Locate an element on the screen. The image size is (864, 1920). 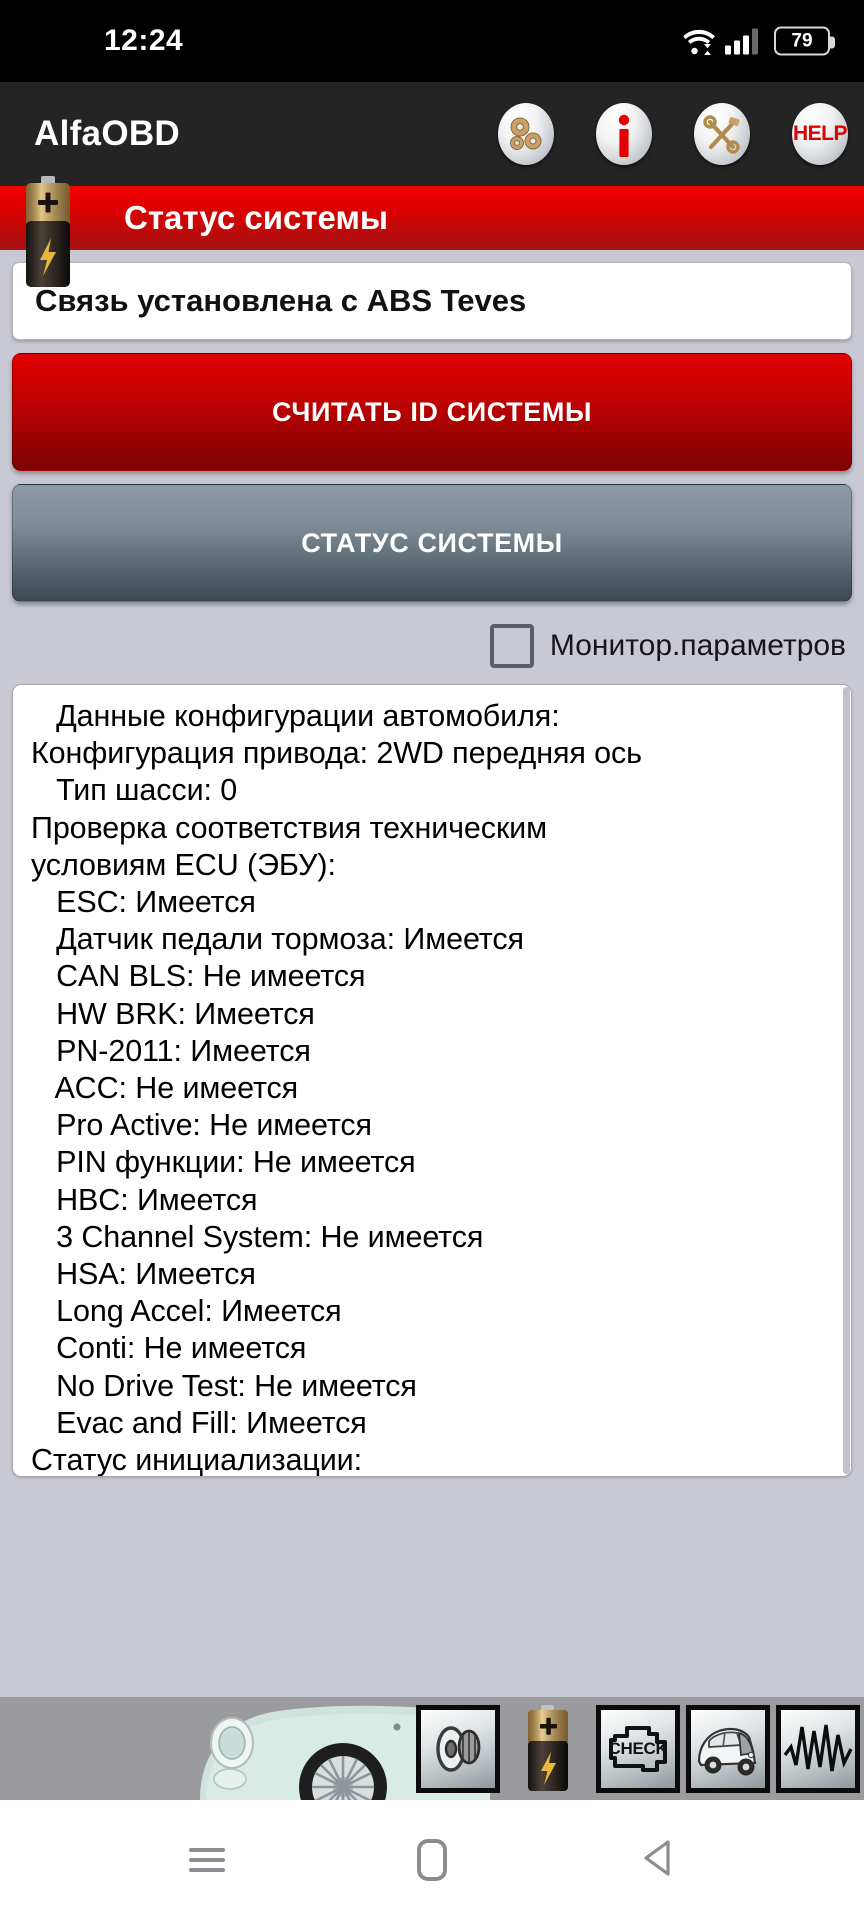
back-icon is located at coordinates (657, 1860).